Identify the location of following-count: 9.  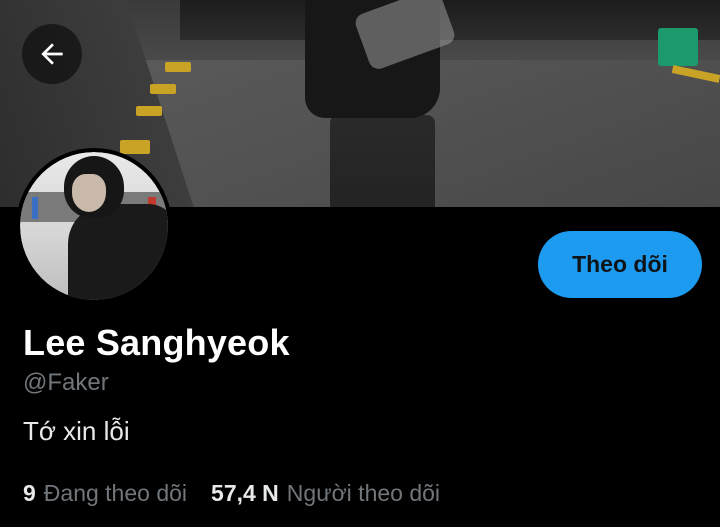
(29, 493).